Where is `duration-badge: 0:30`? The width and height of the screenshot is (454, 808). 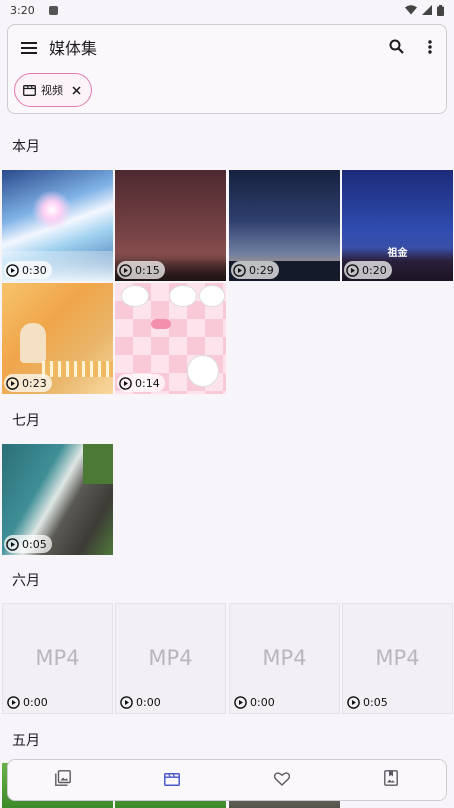
duration-badge: 0:30 is located at coordinates (28, 270).